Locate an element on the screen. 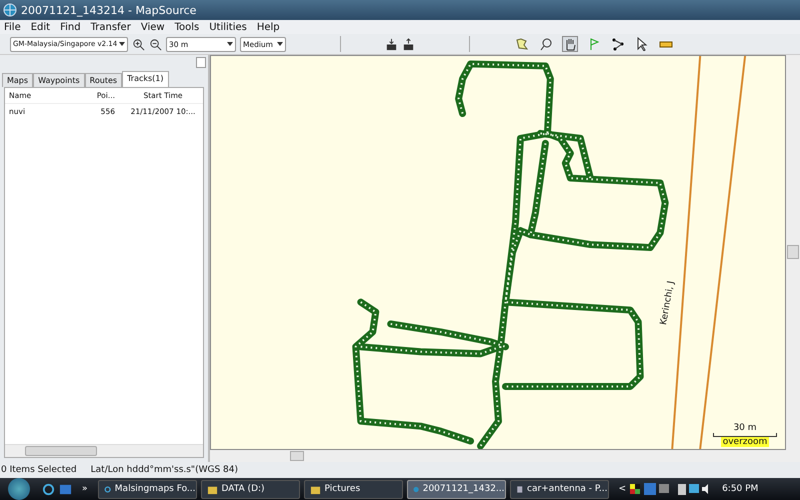  vertical-scrollbar is located at coordinates (793, 252).